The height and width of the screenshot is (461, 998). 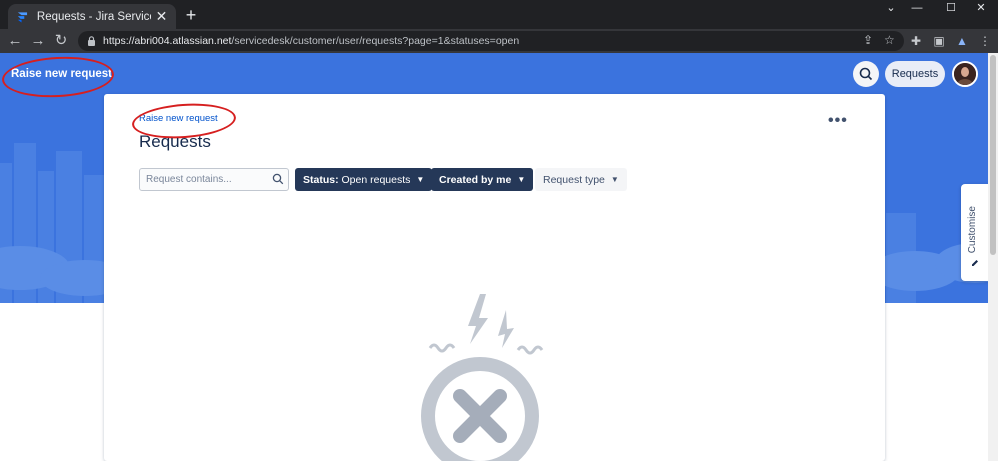 I want to click on share-icon: ⇪, so click(x=868, y=40).